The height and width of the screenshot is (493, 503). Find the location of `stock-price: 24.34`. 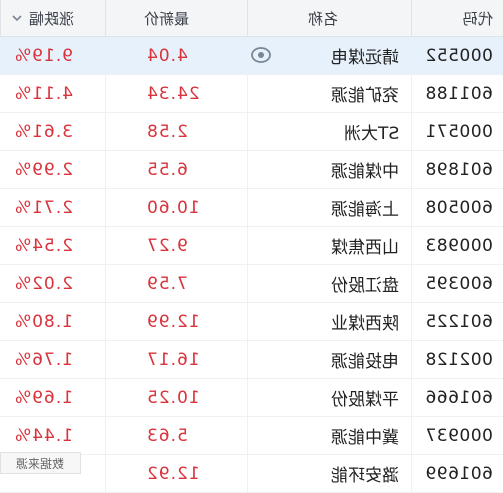

stock-price: 24.34 is located at coordinates (176, 93).